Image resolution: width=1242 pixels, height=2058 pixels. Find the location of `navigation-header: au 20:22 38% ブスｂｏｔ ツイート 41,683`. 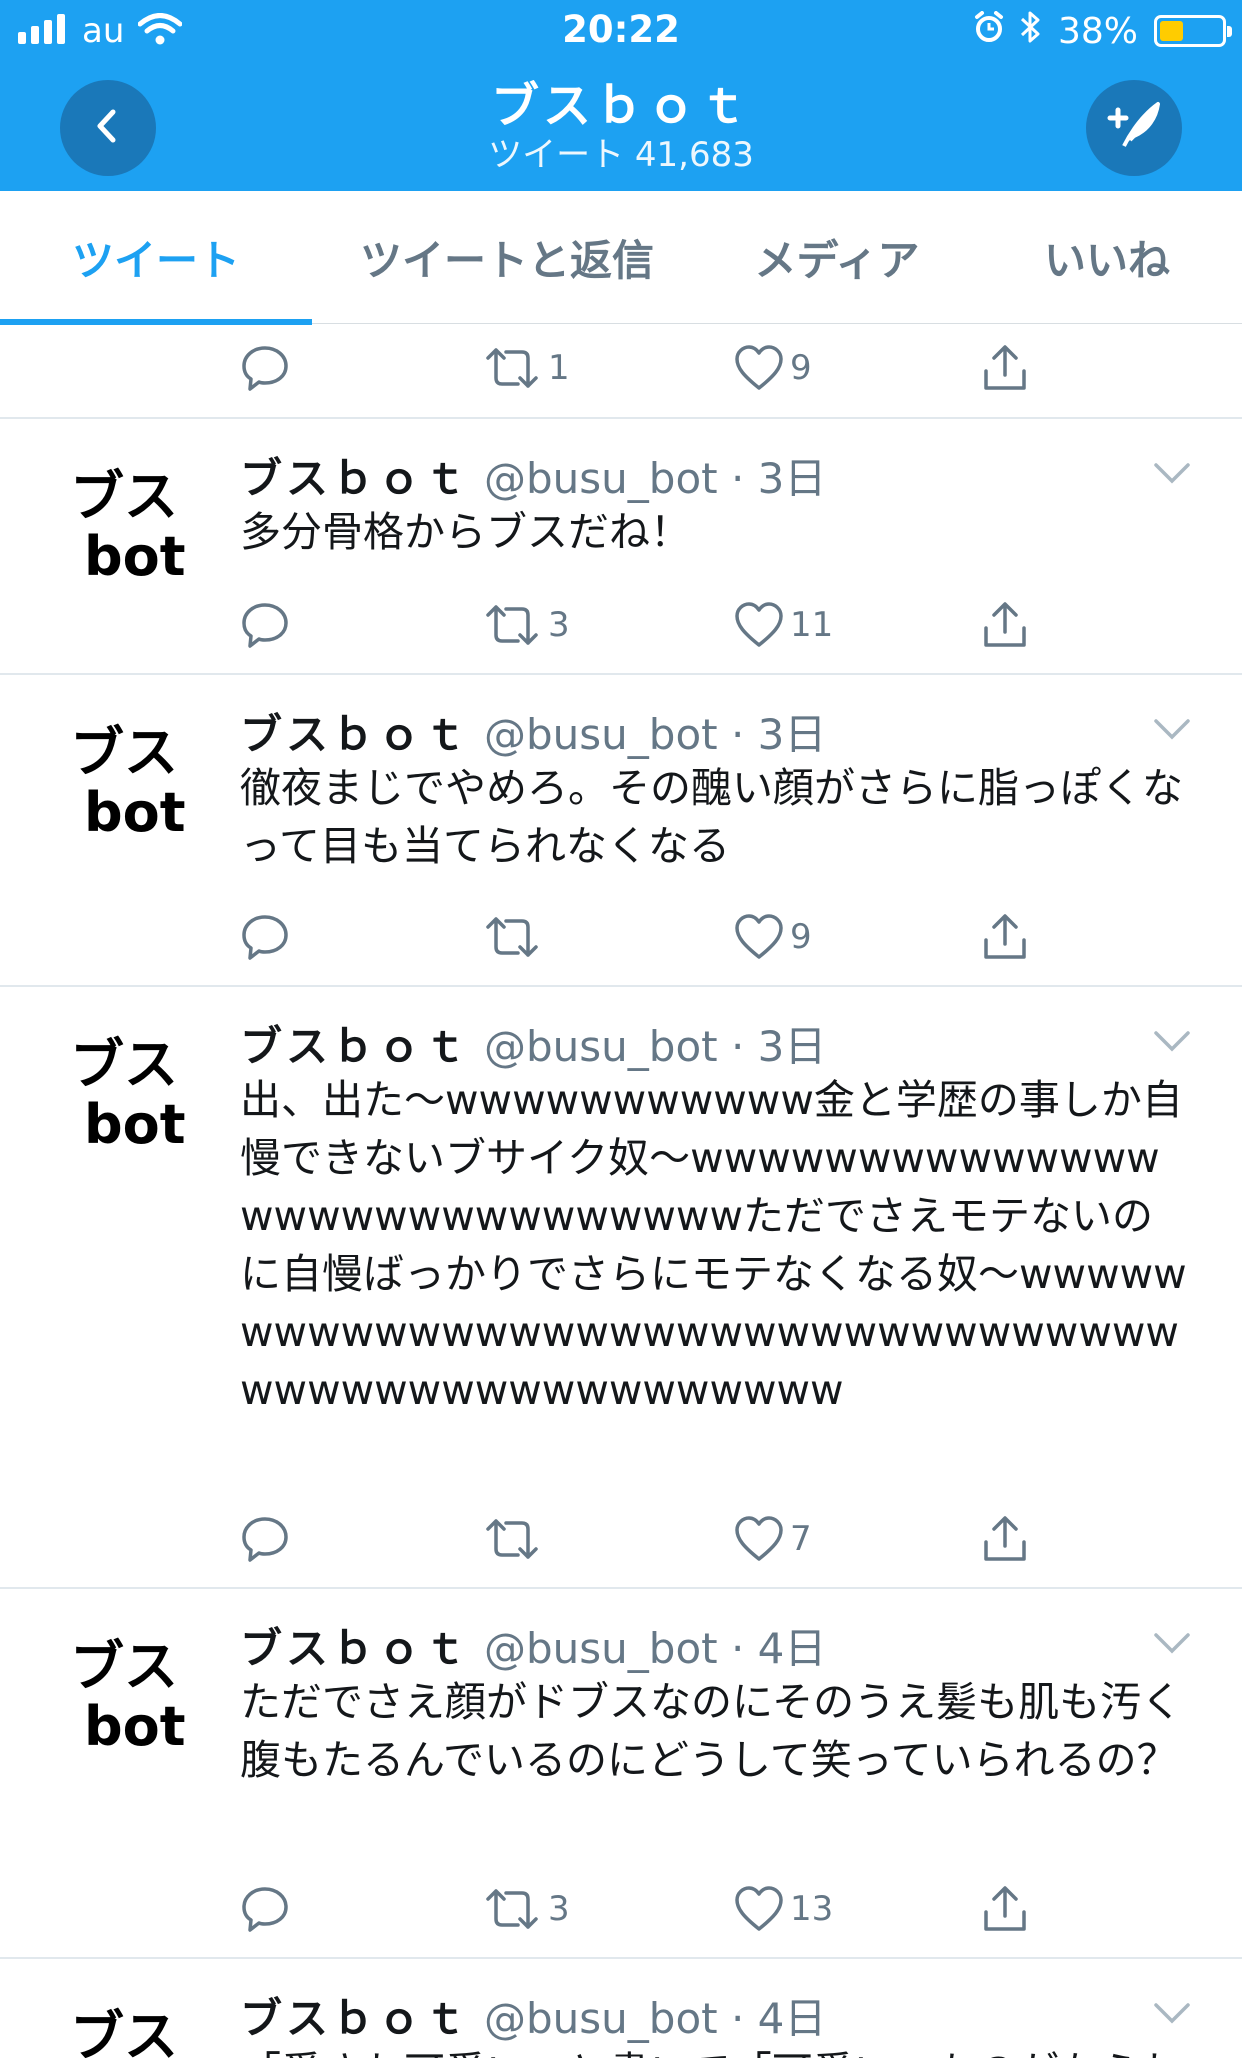

navigation-header: au 20:22 38% ブスｂｏｔ ツイート 41,683 is located at coordinates (621, 95).